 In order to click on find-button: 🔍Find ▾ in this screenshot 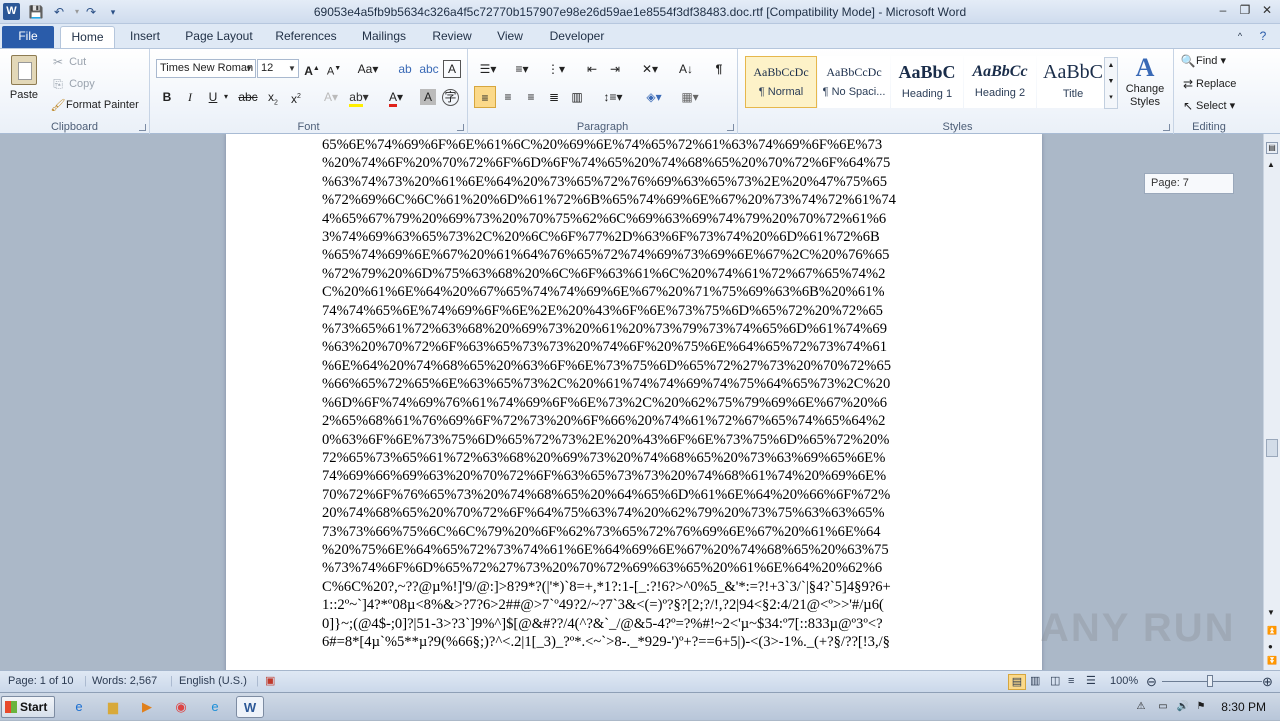, I will do `click(1203, 61)`.